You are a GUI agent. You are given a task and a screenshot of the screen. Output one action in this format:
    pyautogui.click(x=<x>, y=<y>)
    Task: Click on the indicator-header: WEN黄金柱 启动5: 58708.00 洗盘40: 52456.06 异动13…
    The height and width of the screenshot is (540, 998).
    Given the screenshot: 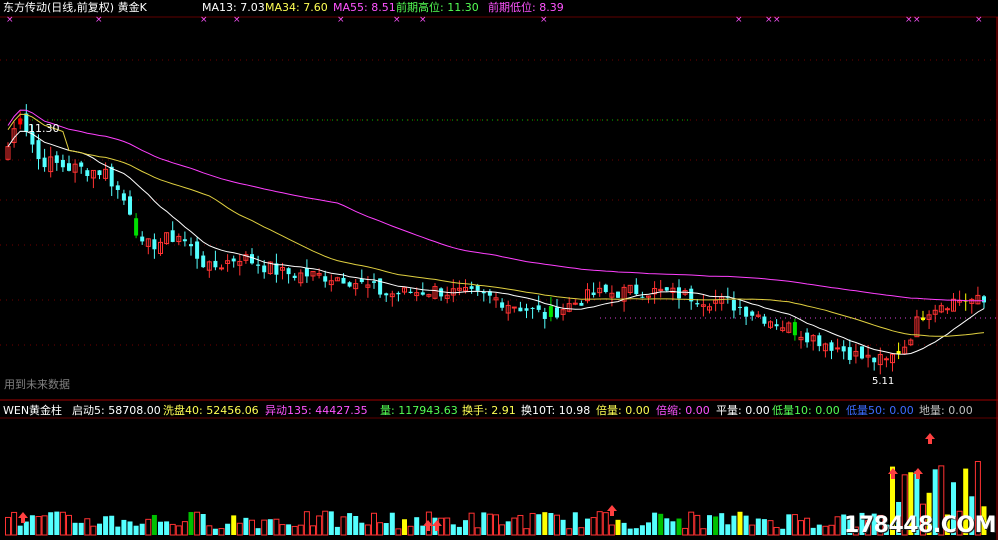 What is the action you would take?
    pyautogui.click(x=499, y=410)
    